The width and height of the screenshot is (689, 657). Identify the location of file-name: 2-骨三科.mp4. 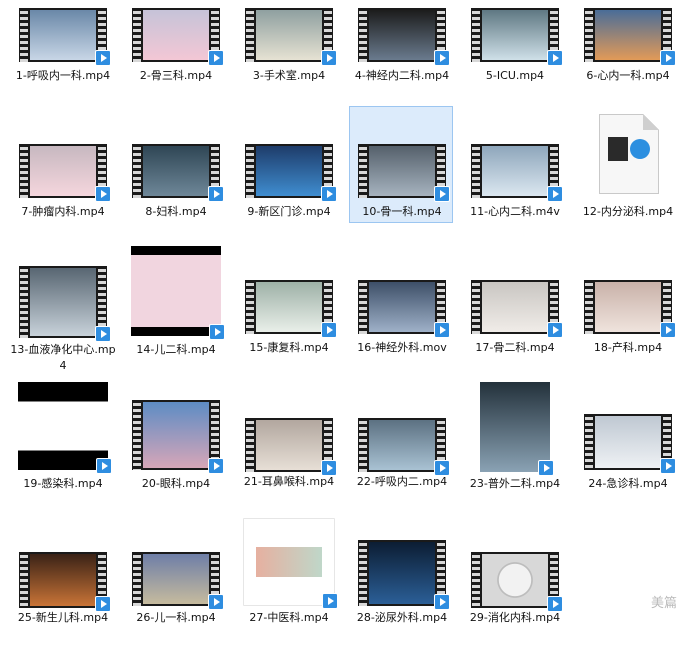
(176, 75).